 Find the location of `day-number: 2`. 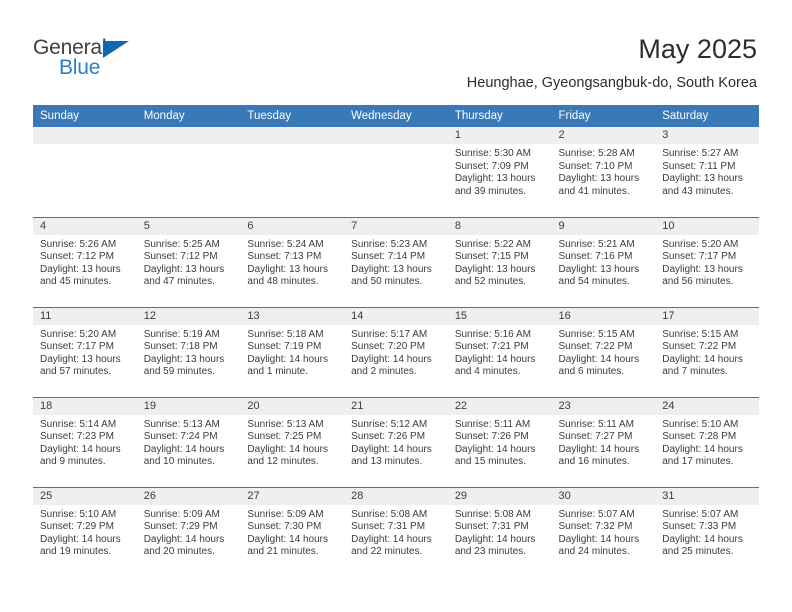

day-number: 2 is located at coordinates (603, 135).